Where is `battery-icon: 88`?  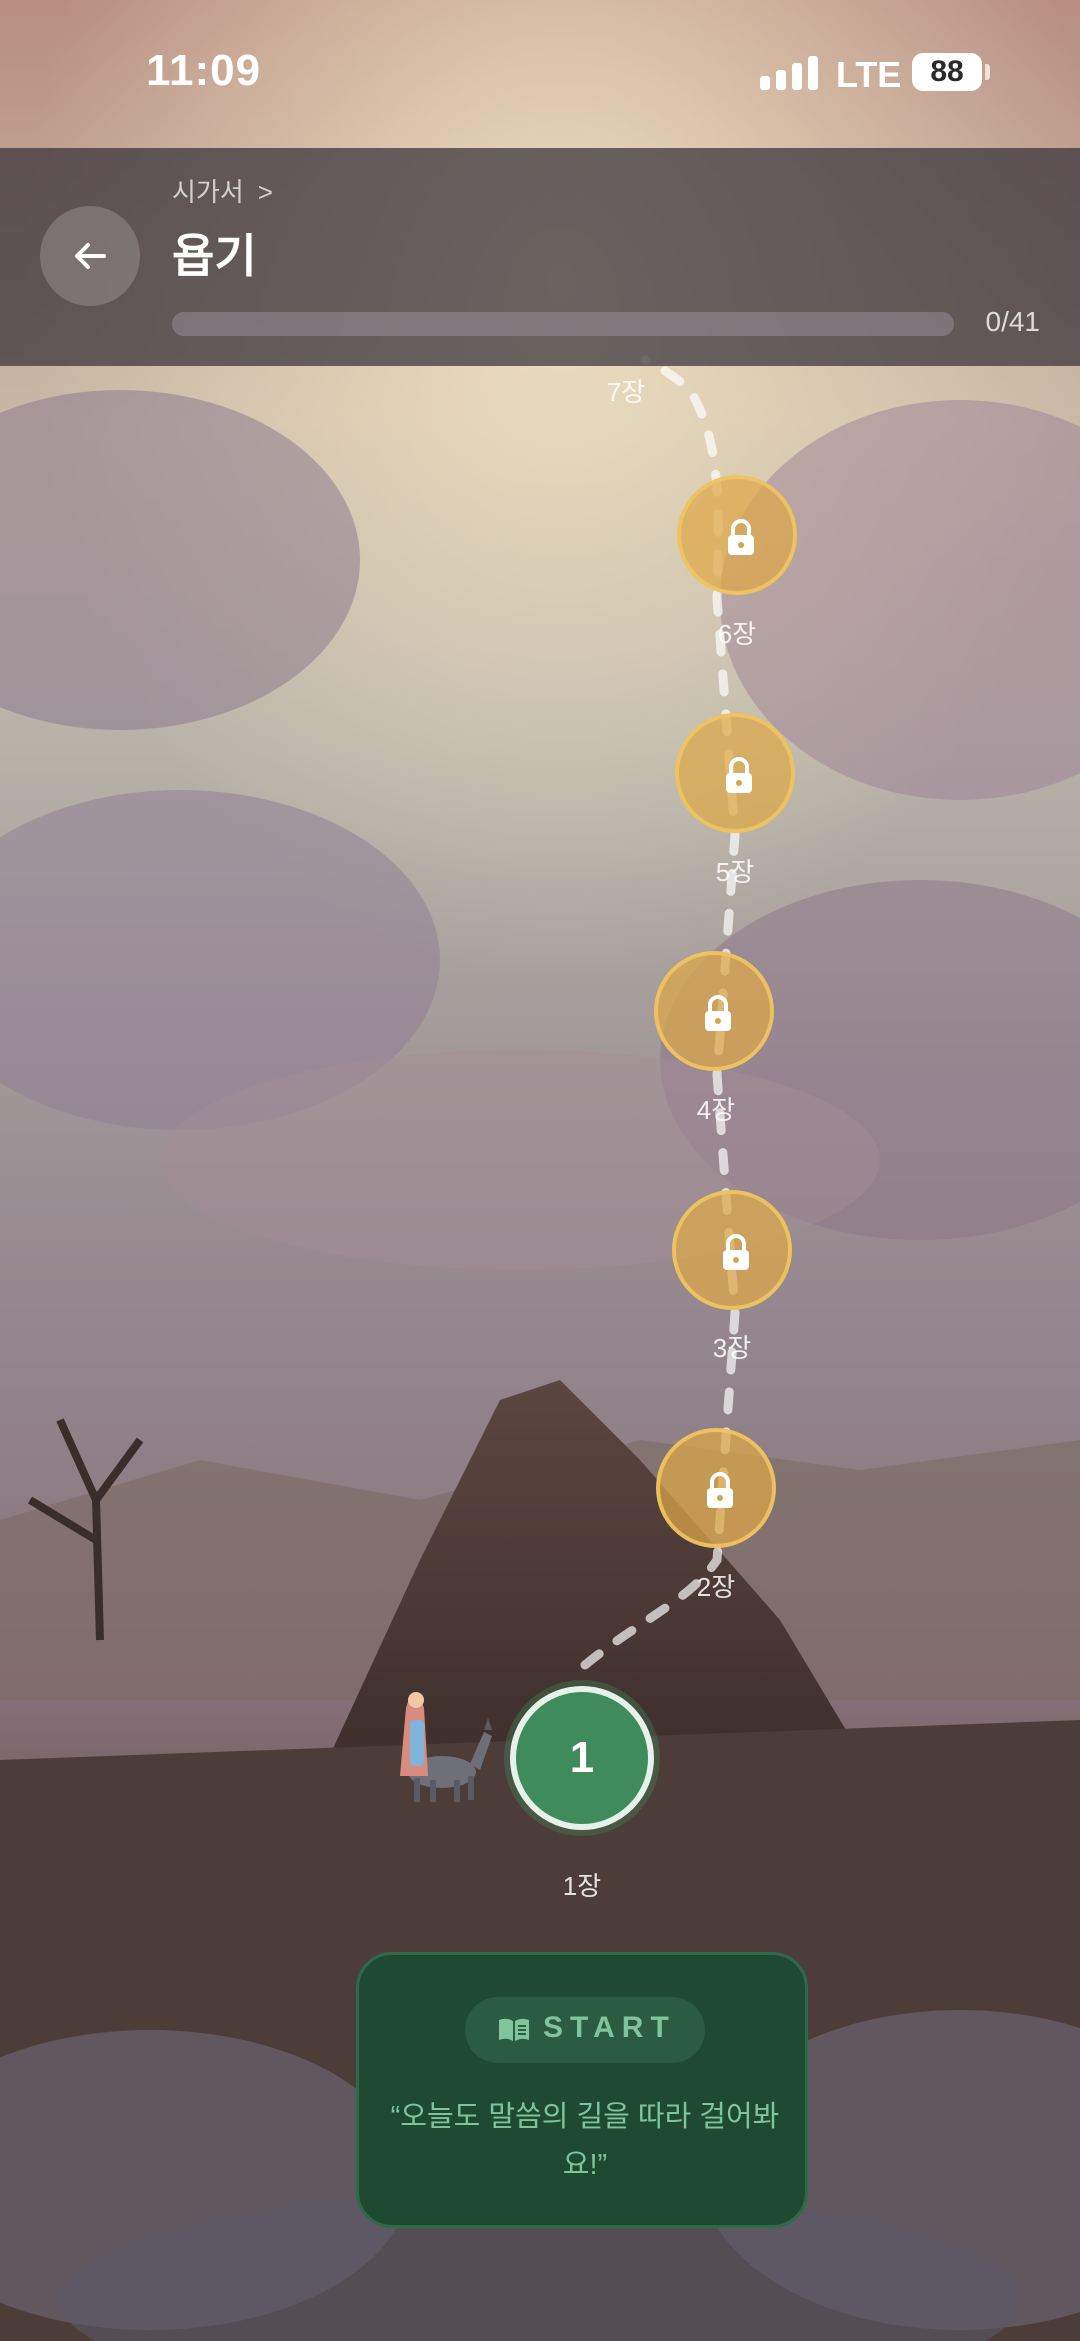
battery-icon: 88 is located at coordinates (947, 72).